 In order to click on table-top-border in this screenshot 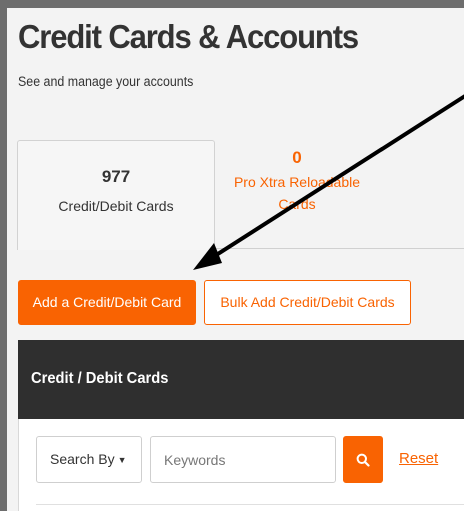, I will do `click(250, 504)`.